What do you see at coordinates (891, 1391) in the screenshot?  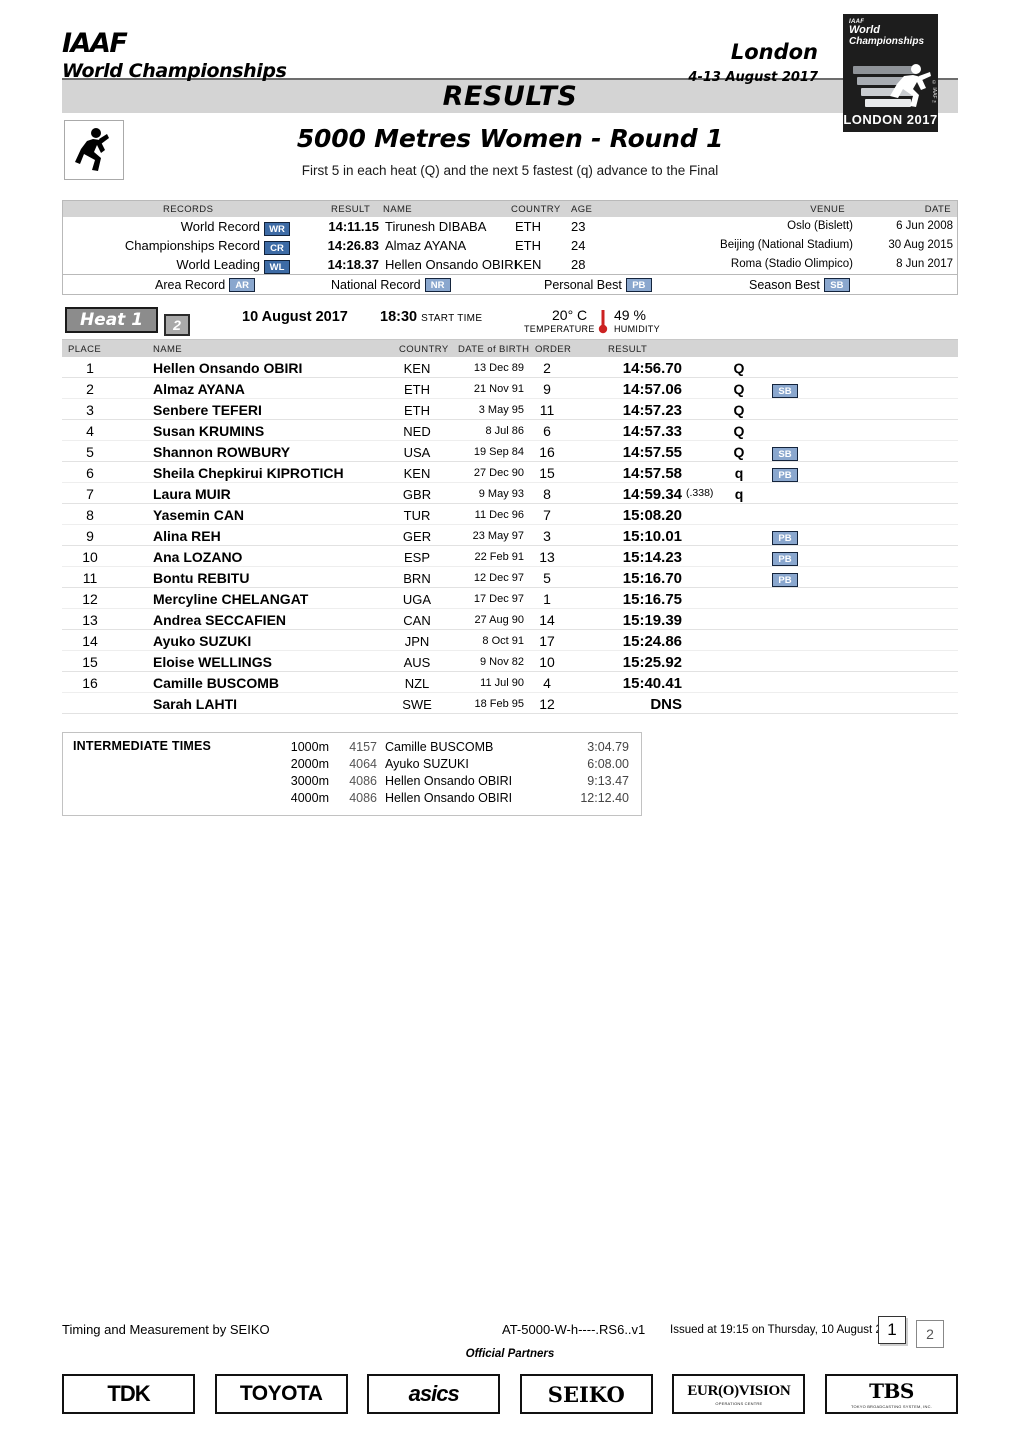 I see `sponsor-name: TBS` at bounding box center [891, 1391].